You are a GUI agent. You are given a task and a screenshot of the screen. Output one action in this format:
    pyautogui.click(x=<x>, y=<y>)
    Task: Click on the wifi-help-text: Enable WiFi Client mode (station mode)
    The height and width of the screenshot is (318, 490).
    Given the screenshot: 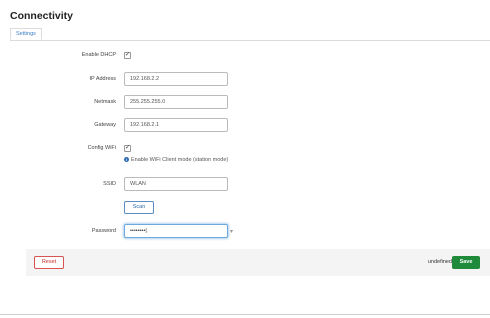 What is the action you would take?
    pyautogui.click(x=180, y=160)
    